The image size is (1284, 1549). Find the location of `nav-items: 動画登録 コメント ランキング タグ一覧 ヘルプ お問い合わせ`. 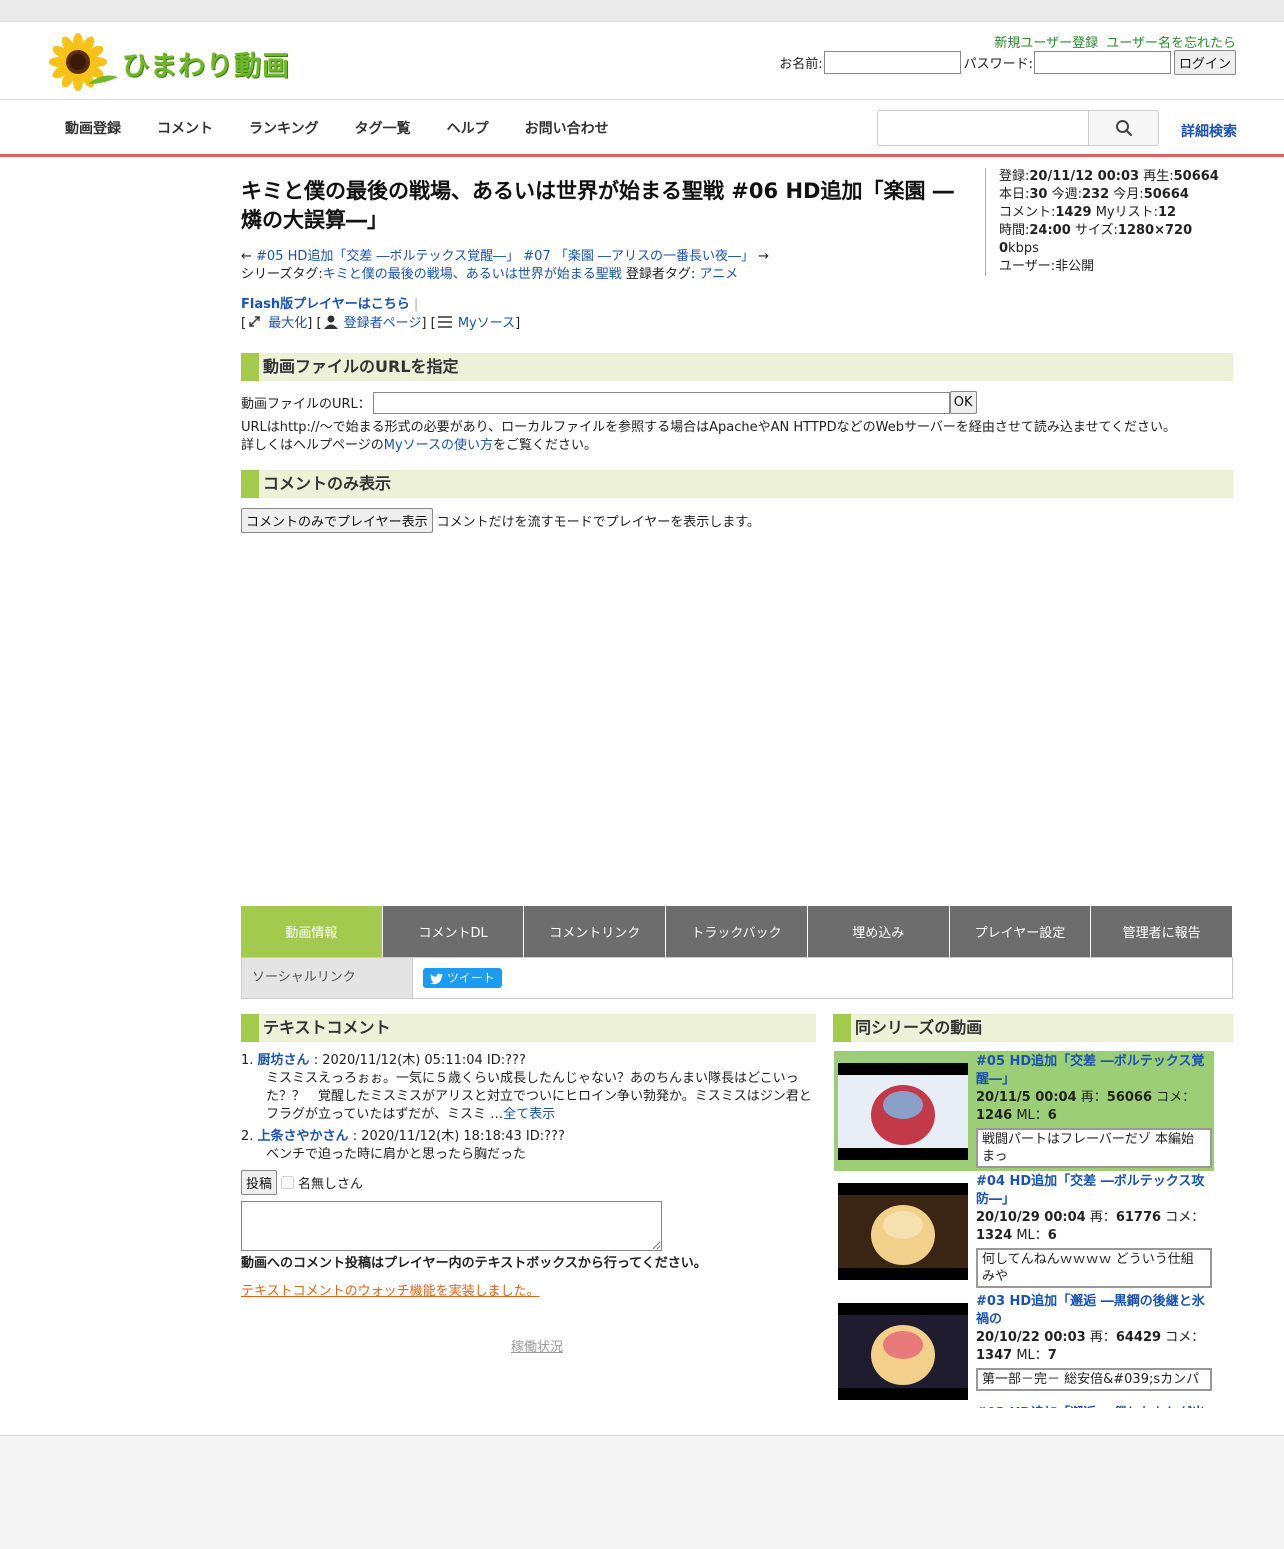

nav-items: 動画登録 コメント ランキング タグ一覧 ヘルプ お問い合わせ is located at coordinates (337, 128).